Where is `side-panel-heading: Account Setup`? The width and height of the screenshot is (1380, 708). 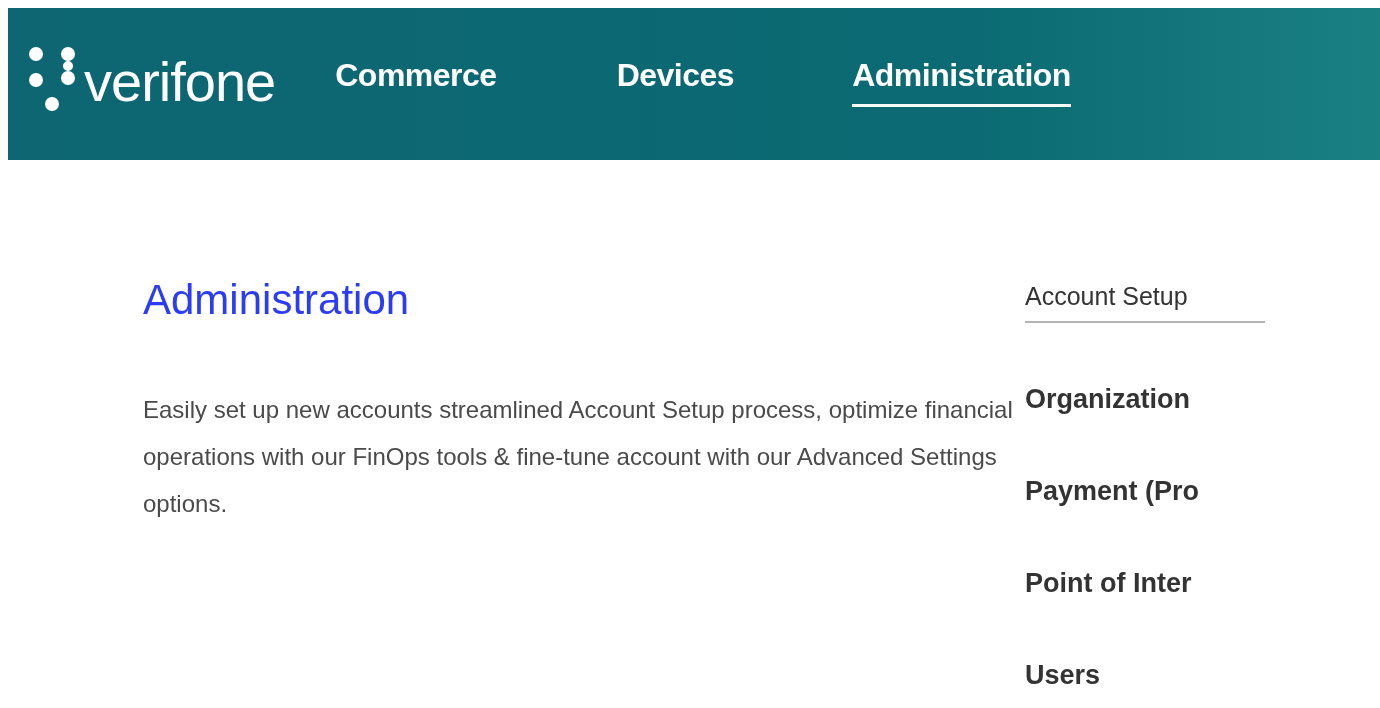
side-panel-heading: Account Setup is located at coordinates (1145, 302).